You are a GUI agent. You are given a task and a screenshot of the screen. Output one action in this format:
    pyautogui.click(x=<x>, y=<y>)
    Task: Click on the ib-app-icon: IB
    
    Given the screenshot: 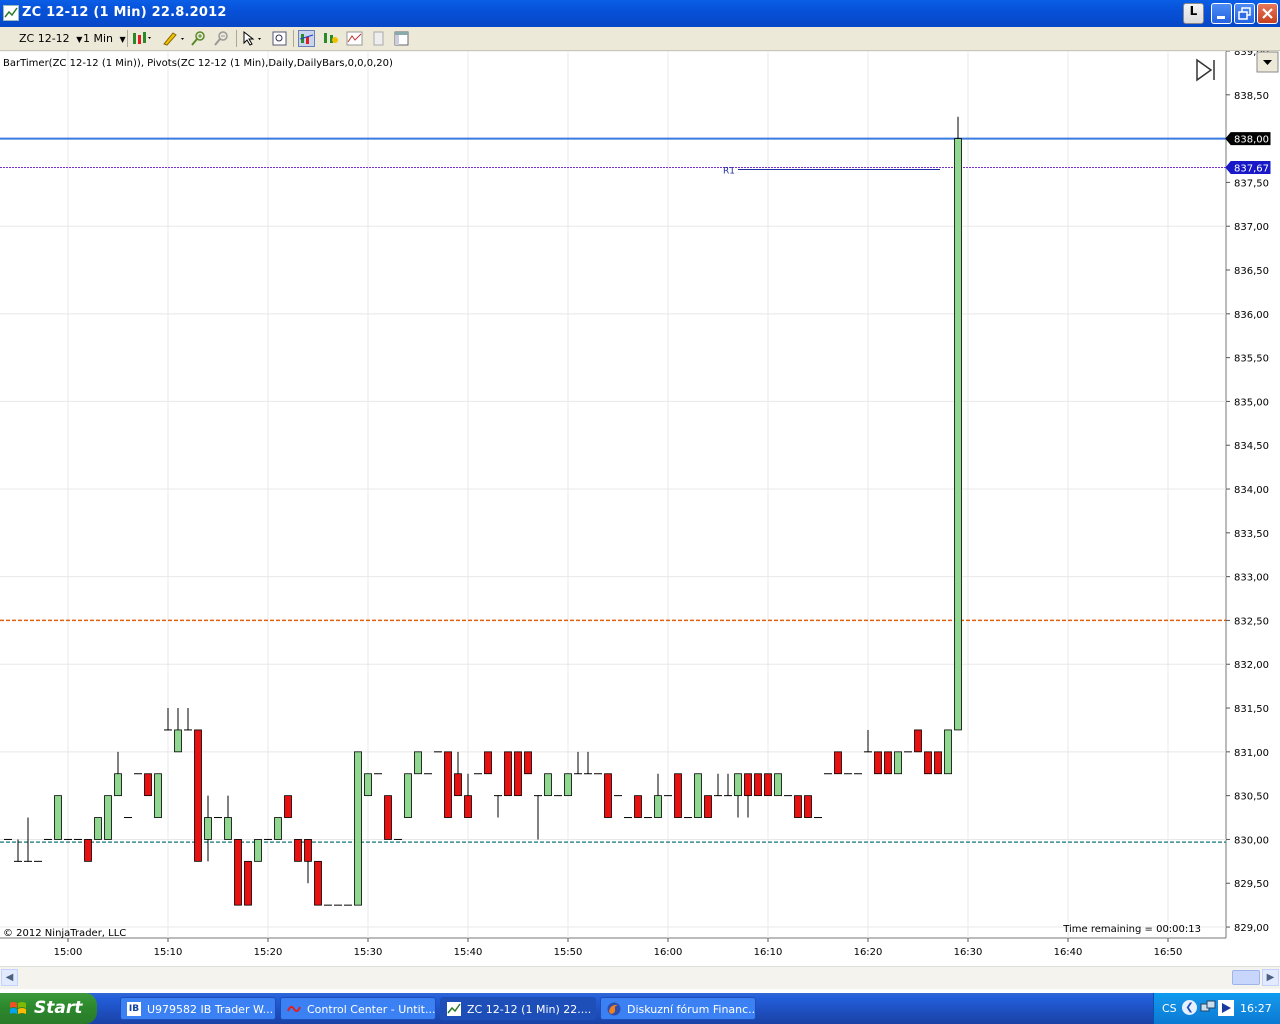 What is the action you would take?
    pyautogui.click(x=134, y=1009)
    